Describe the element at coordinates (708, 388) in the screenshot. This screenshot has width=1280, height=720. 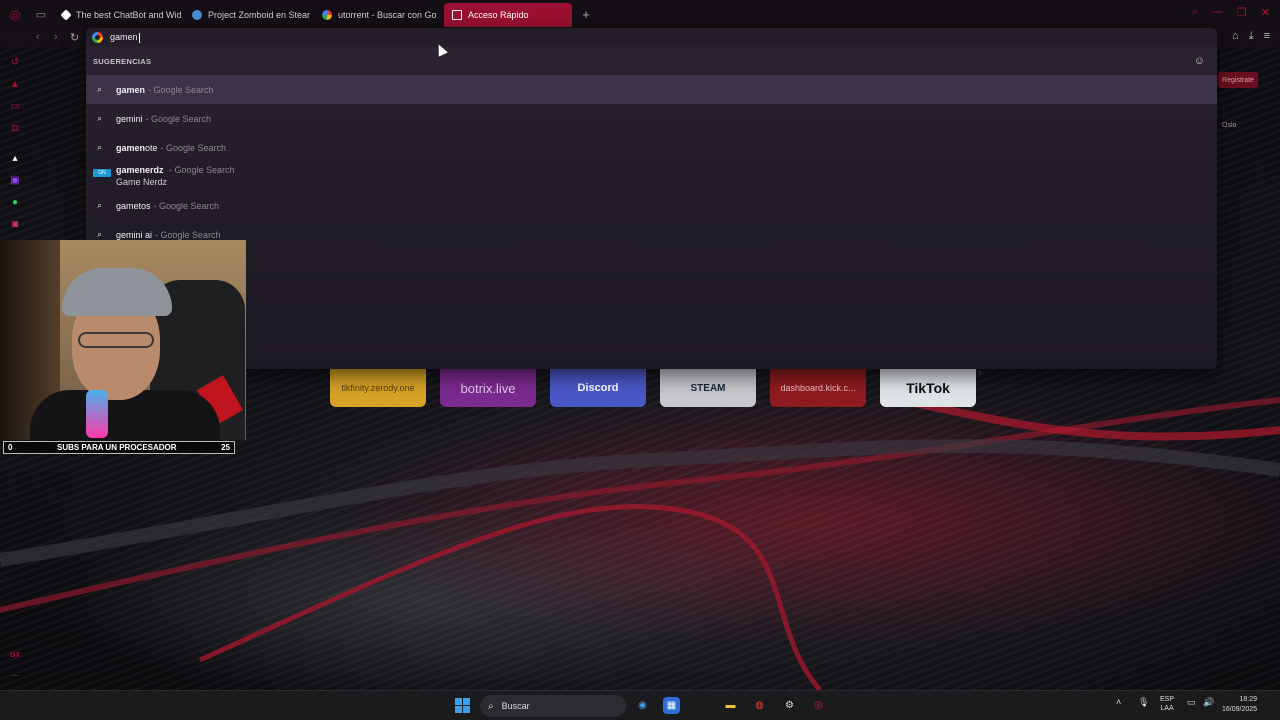
I see `speed-dial-steam: STEAM` at that location.